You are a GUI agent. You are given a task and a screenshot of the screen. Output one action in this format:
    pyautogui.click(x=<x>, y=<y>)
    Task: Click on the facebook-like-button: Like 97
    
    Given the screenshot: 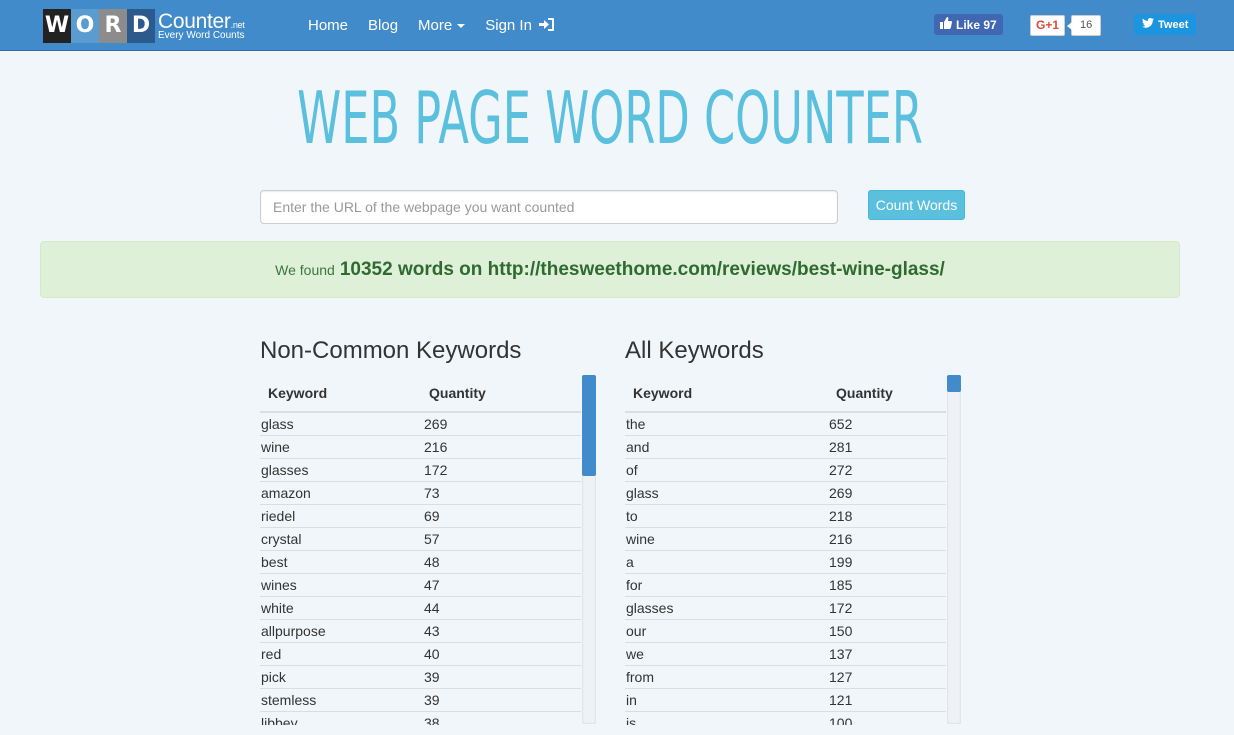 What is the action you would take?
    pyautogui.click(x=968, y=24)
    